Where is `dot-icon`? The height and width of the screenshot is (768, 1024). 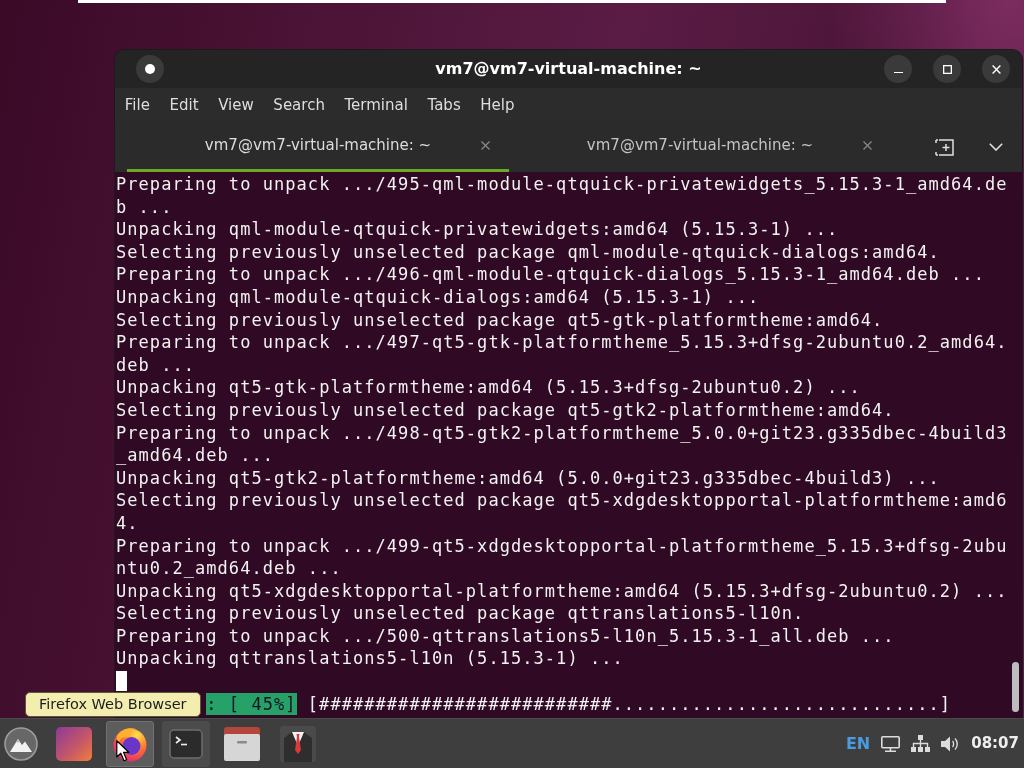 dot-icon is located at coordinates (150, 69).